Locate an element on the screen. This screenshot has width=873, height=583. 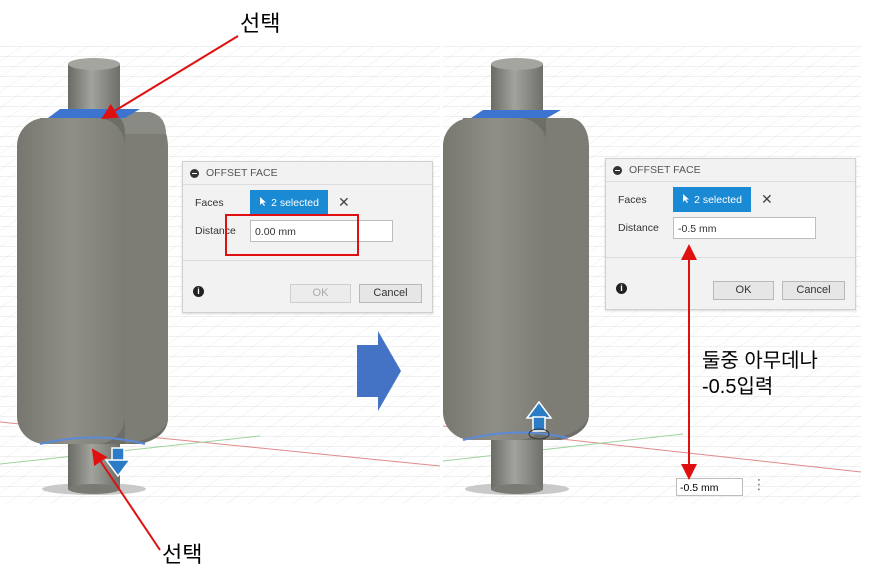
right-note-line2: -0.5입력 is located at coordinates (738, 387).